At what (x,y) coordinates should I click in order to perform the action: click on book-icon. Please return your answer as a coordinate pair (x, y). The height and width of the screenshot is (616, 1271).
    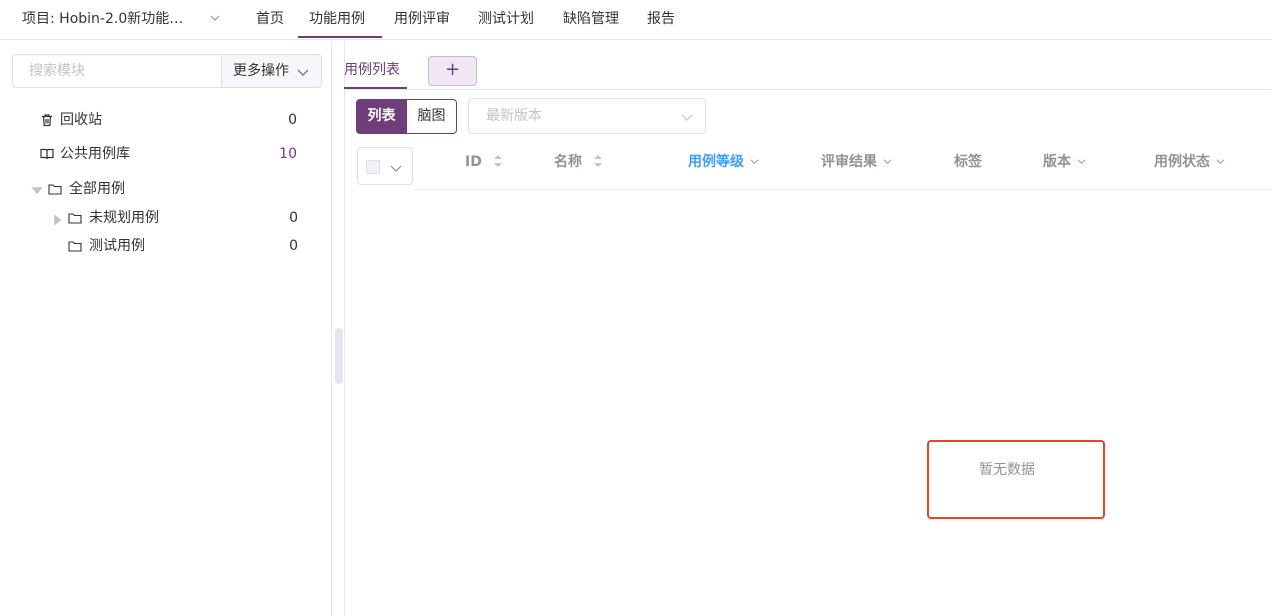
    Looking at the image, I should click on (47, 154).